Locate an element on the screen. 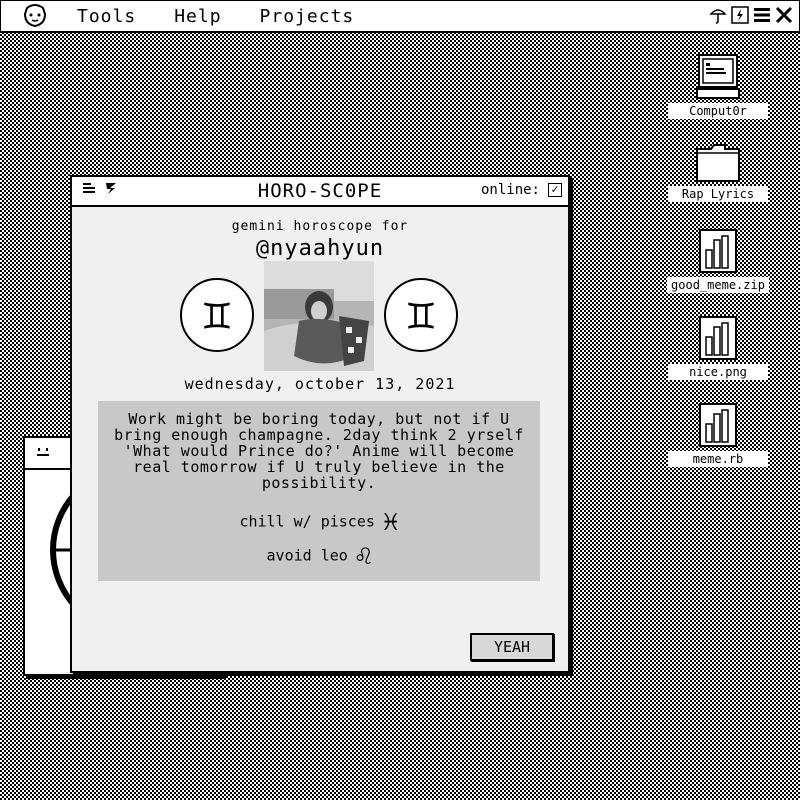 The height and width of the screenshot is (800, 800). online-checkbox: ✓ is located at coordinates (555, 190).